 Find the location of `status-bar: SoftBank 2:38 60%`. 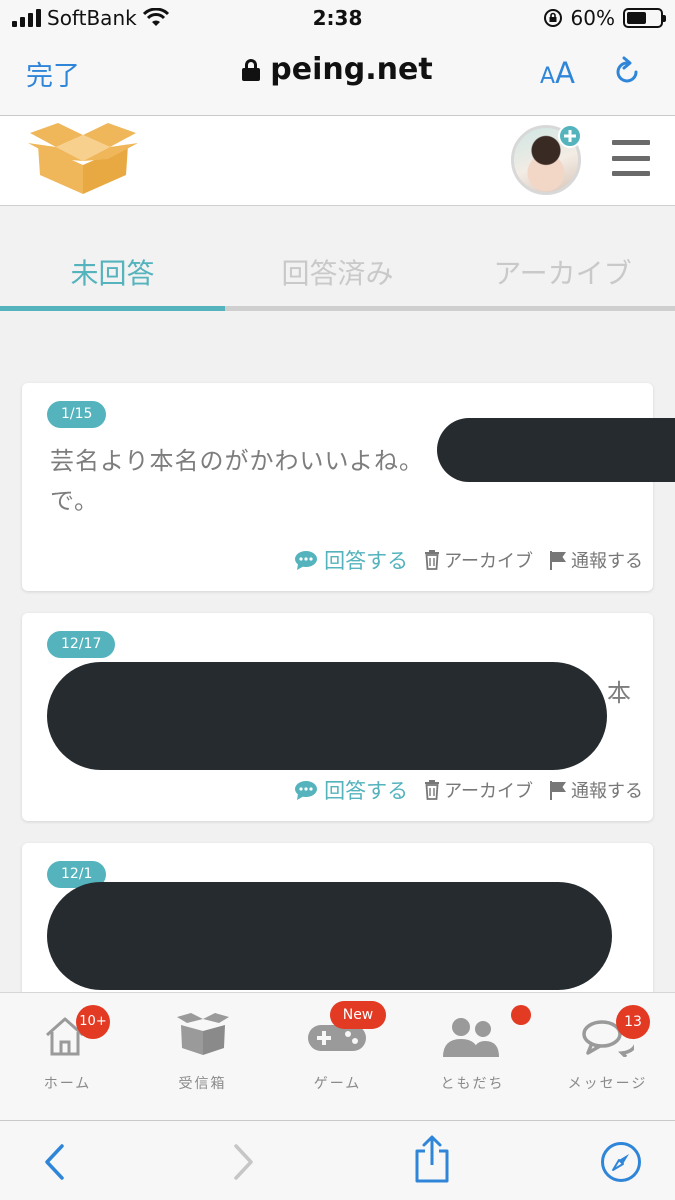

status-bar: SoftBank 2:38 60% is located at coordinates (337, 19).